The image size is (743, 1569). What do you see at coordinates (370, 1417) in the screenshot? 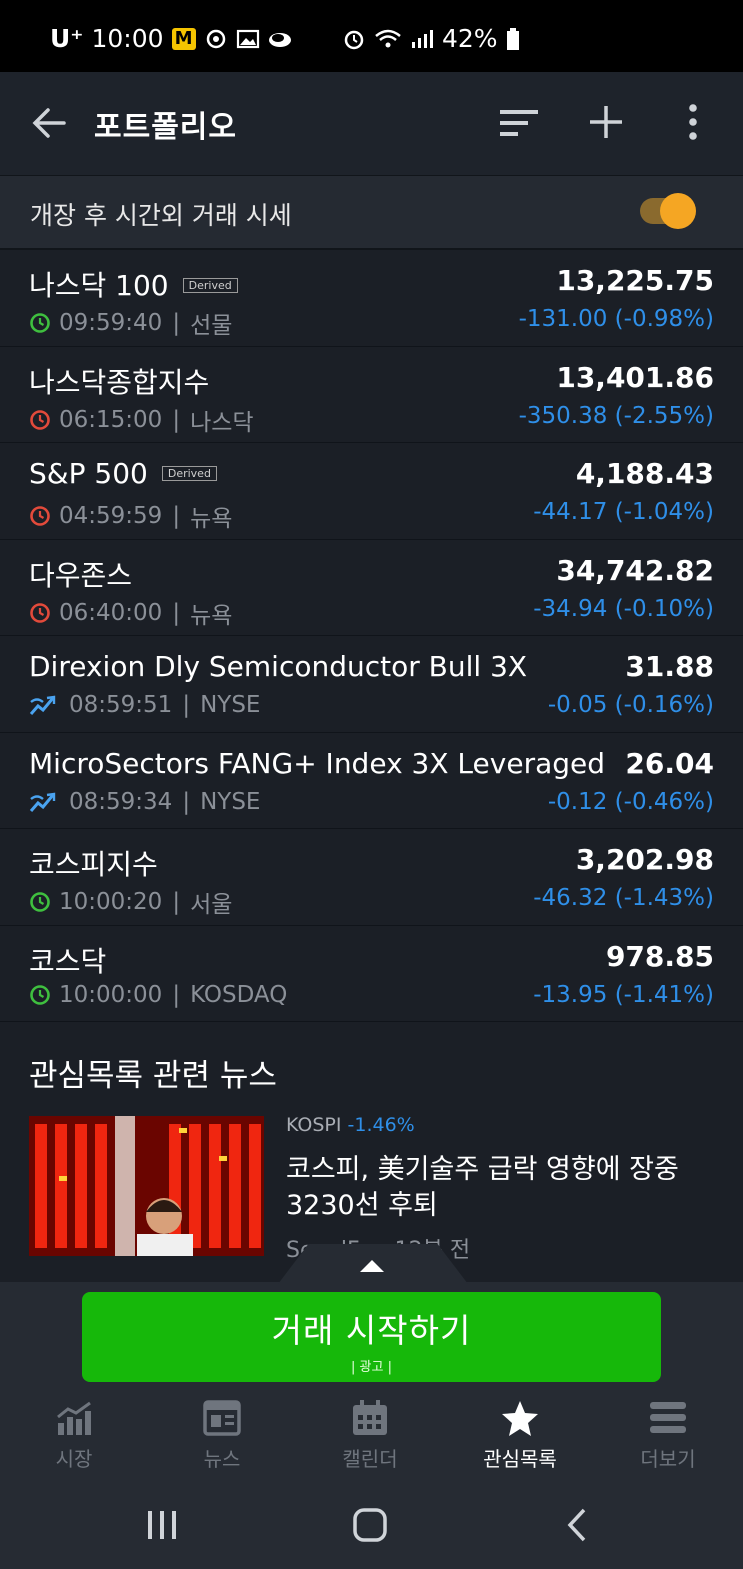
I see `calendar-icon` at bounding box center [370, 1417].